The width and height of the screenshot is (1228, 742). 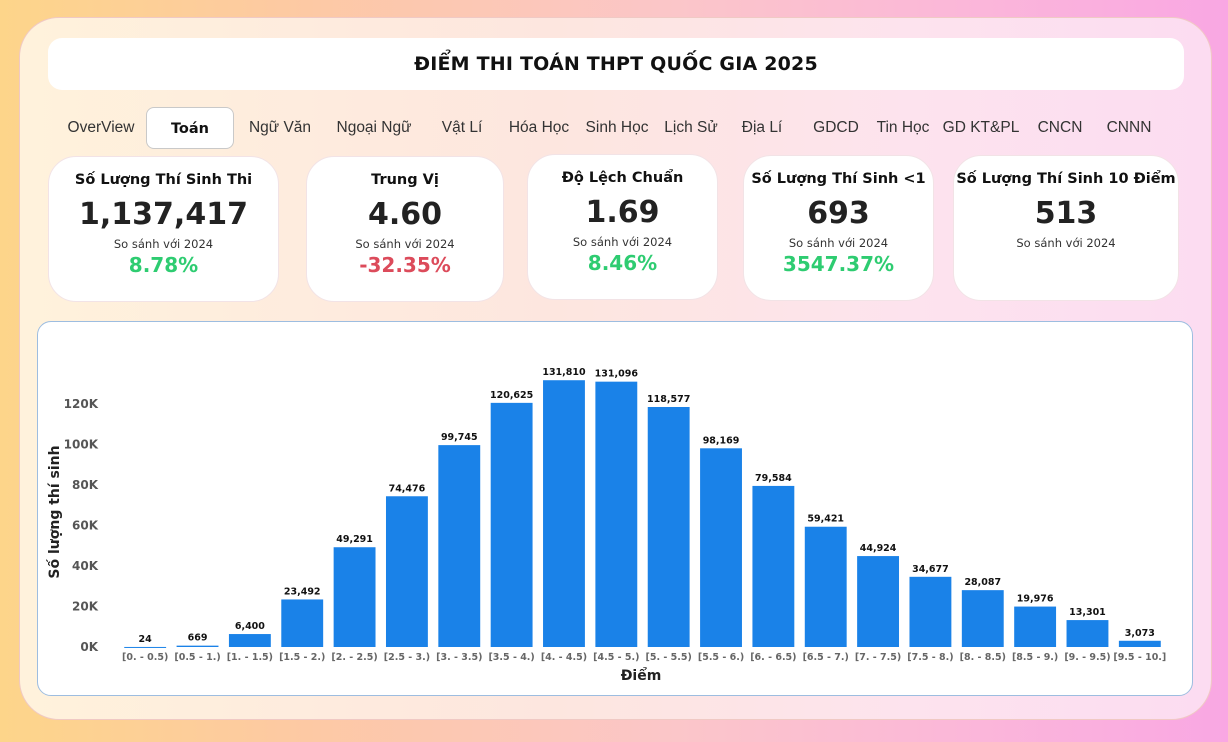 What do you see at coordinates (1066, 213) in the screenshot?
I see `kpi-value: 513` at bounding box center [1066, 213].